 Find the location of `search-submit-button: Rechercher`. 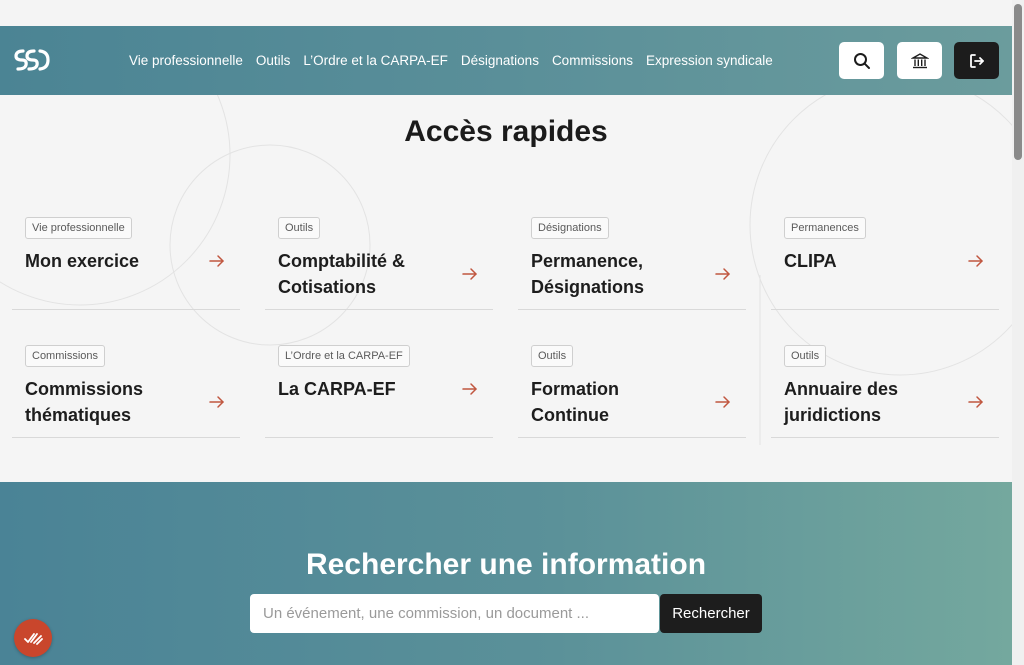

search-submit-button: Rechercher is located at coordinates (711, 613).